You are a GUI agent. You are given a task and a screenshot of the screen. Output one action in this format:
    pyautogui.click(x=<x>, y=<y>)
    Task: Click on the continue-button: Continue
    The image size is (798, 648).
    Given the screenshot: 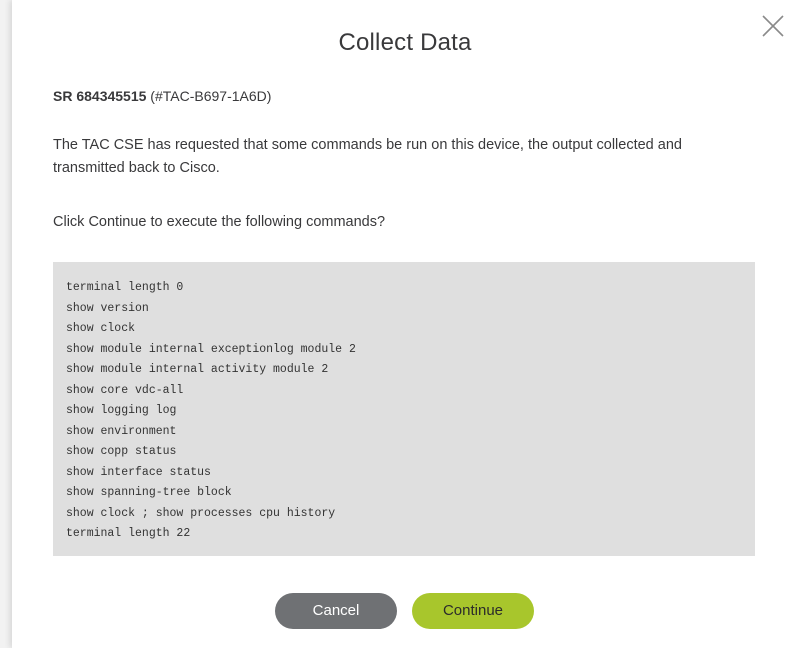 What is the action you would take?
    pyautogui.click(x=473, y=611)
    